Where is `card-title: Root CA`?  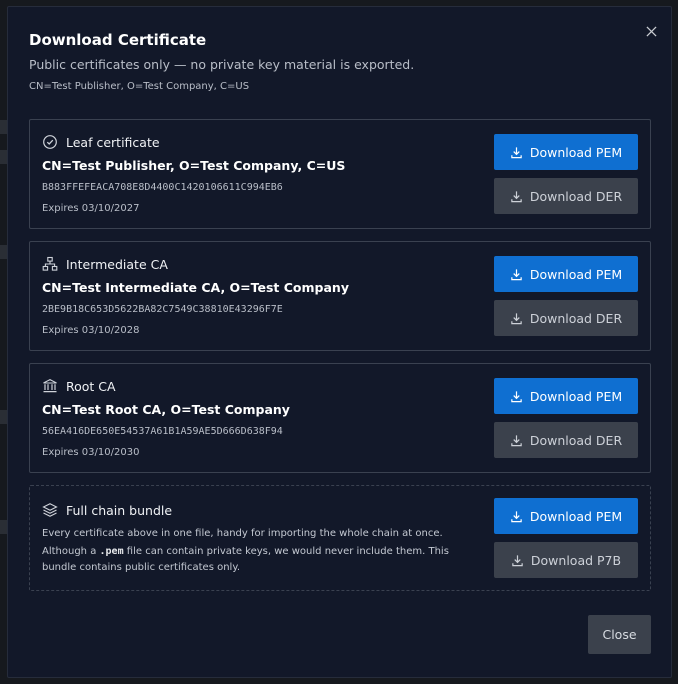
card-title: Root CA is located at coordinates (91, 386).